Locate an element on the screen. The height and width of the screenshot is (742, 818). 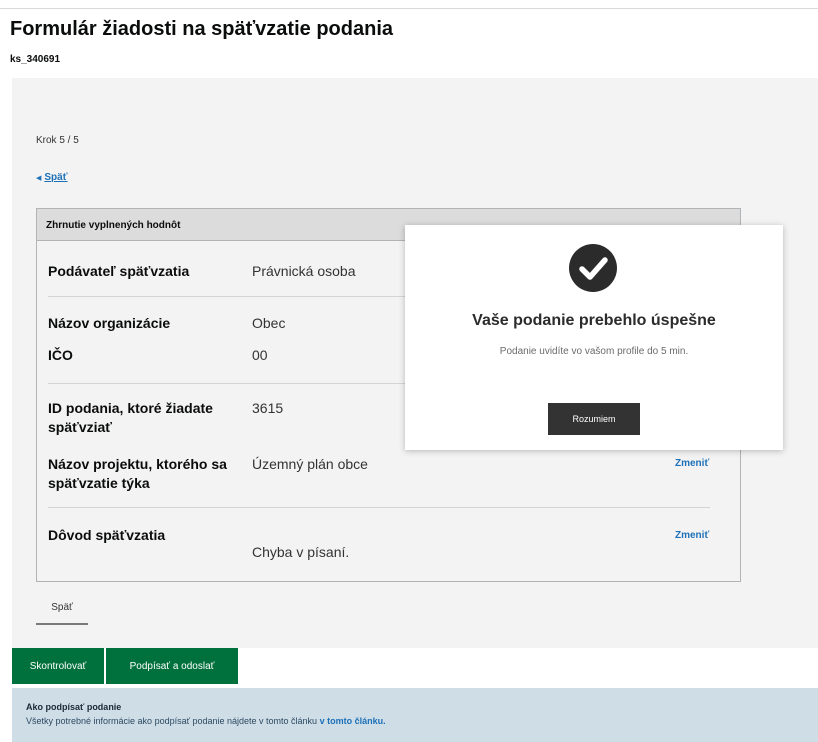
back-button: Späť is located at coordinates (62, 608).